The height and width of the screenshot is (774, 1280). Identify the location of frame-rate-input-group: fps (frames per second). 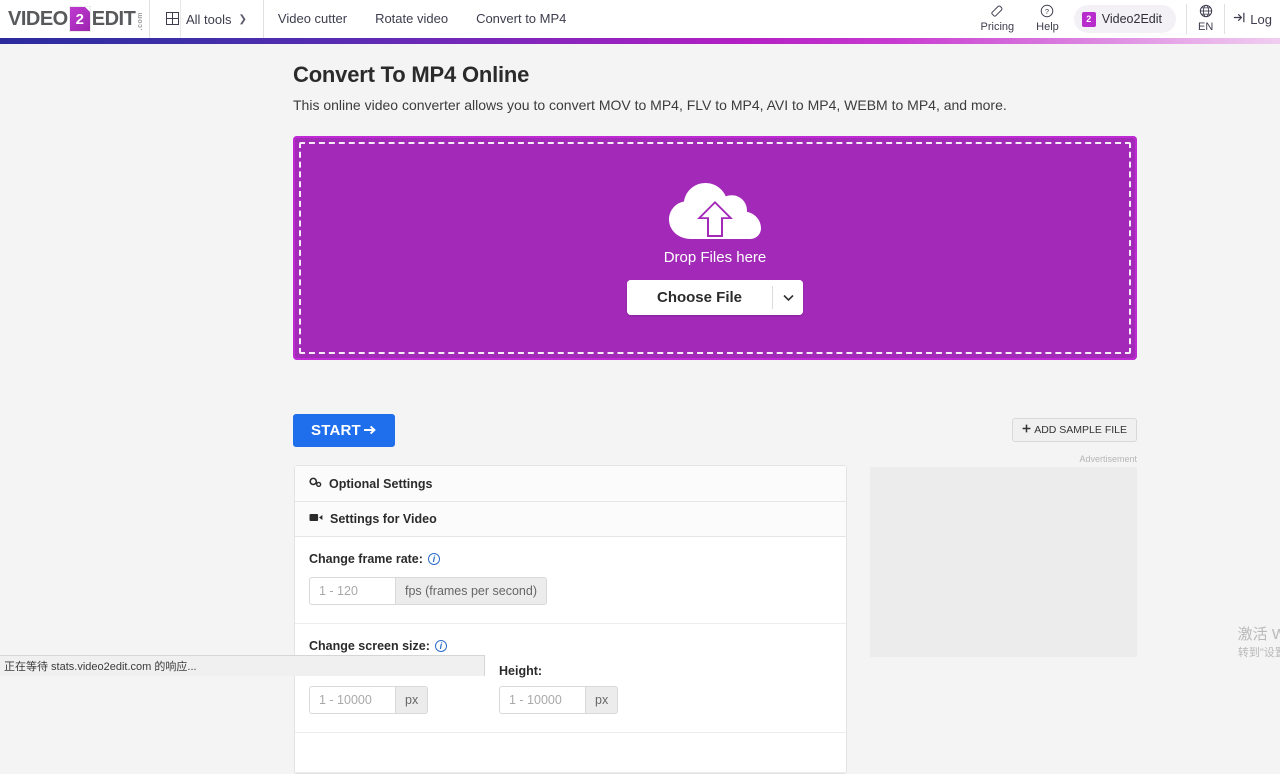
(428, 591).